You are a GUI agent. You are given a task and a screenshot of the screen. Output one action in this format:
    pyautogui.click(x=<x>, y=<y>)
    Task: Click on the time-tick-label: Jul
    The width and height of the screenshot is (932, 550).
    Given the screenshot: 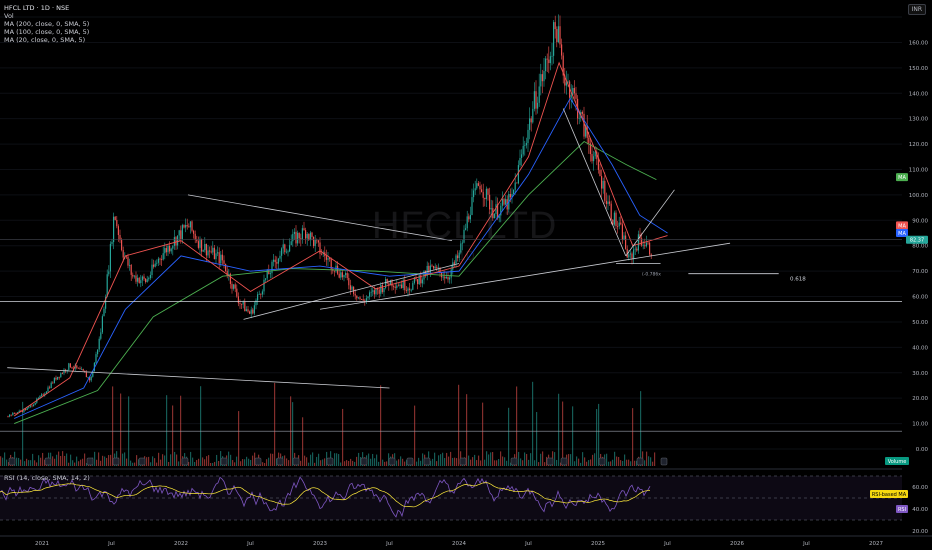 What is the action you would take?
    pyautogui.click(x=250, y=544)
    